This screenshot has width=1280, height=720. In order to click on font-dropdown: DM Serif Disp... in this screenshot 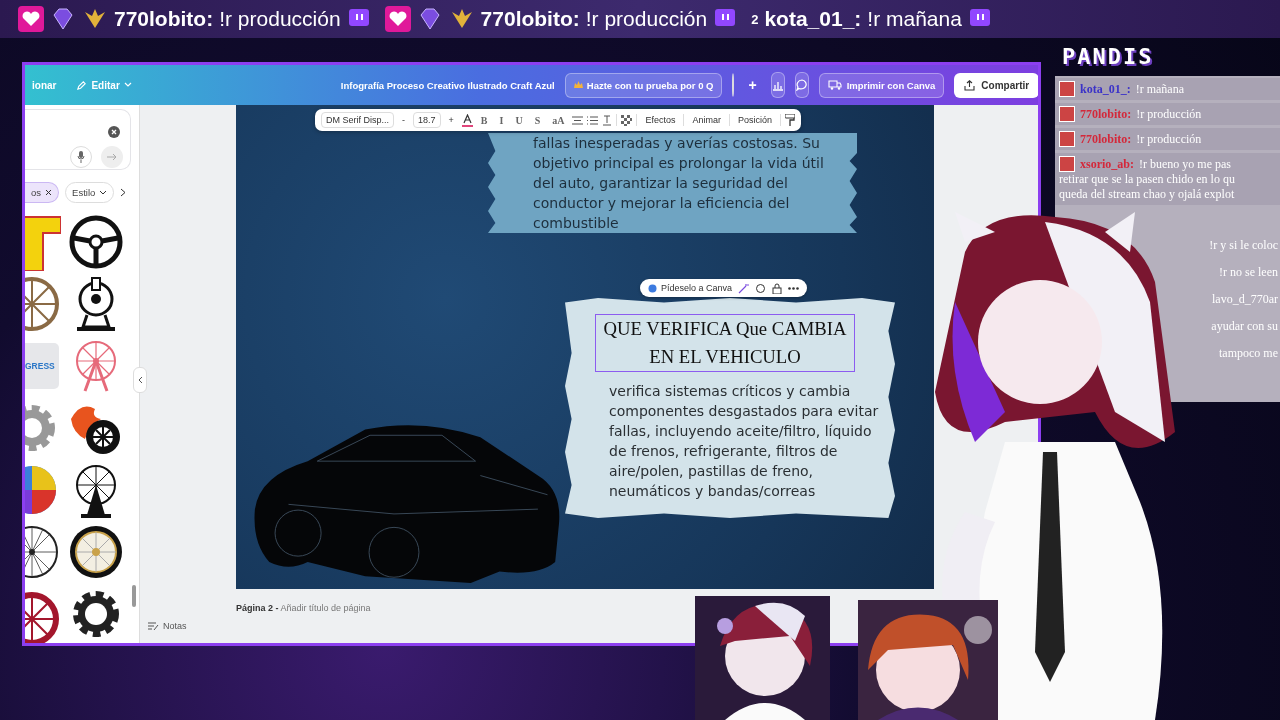, I will do `click(357, 120)`.